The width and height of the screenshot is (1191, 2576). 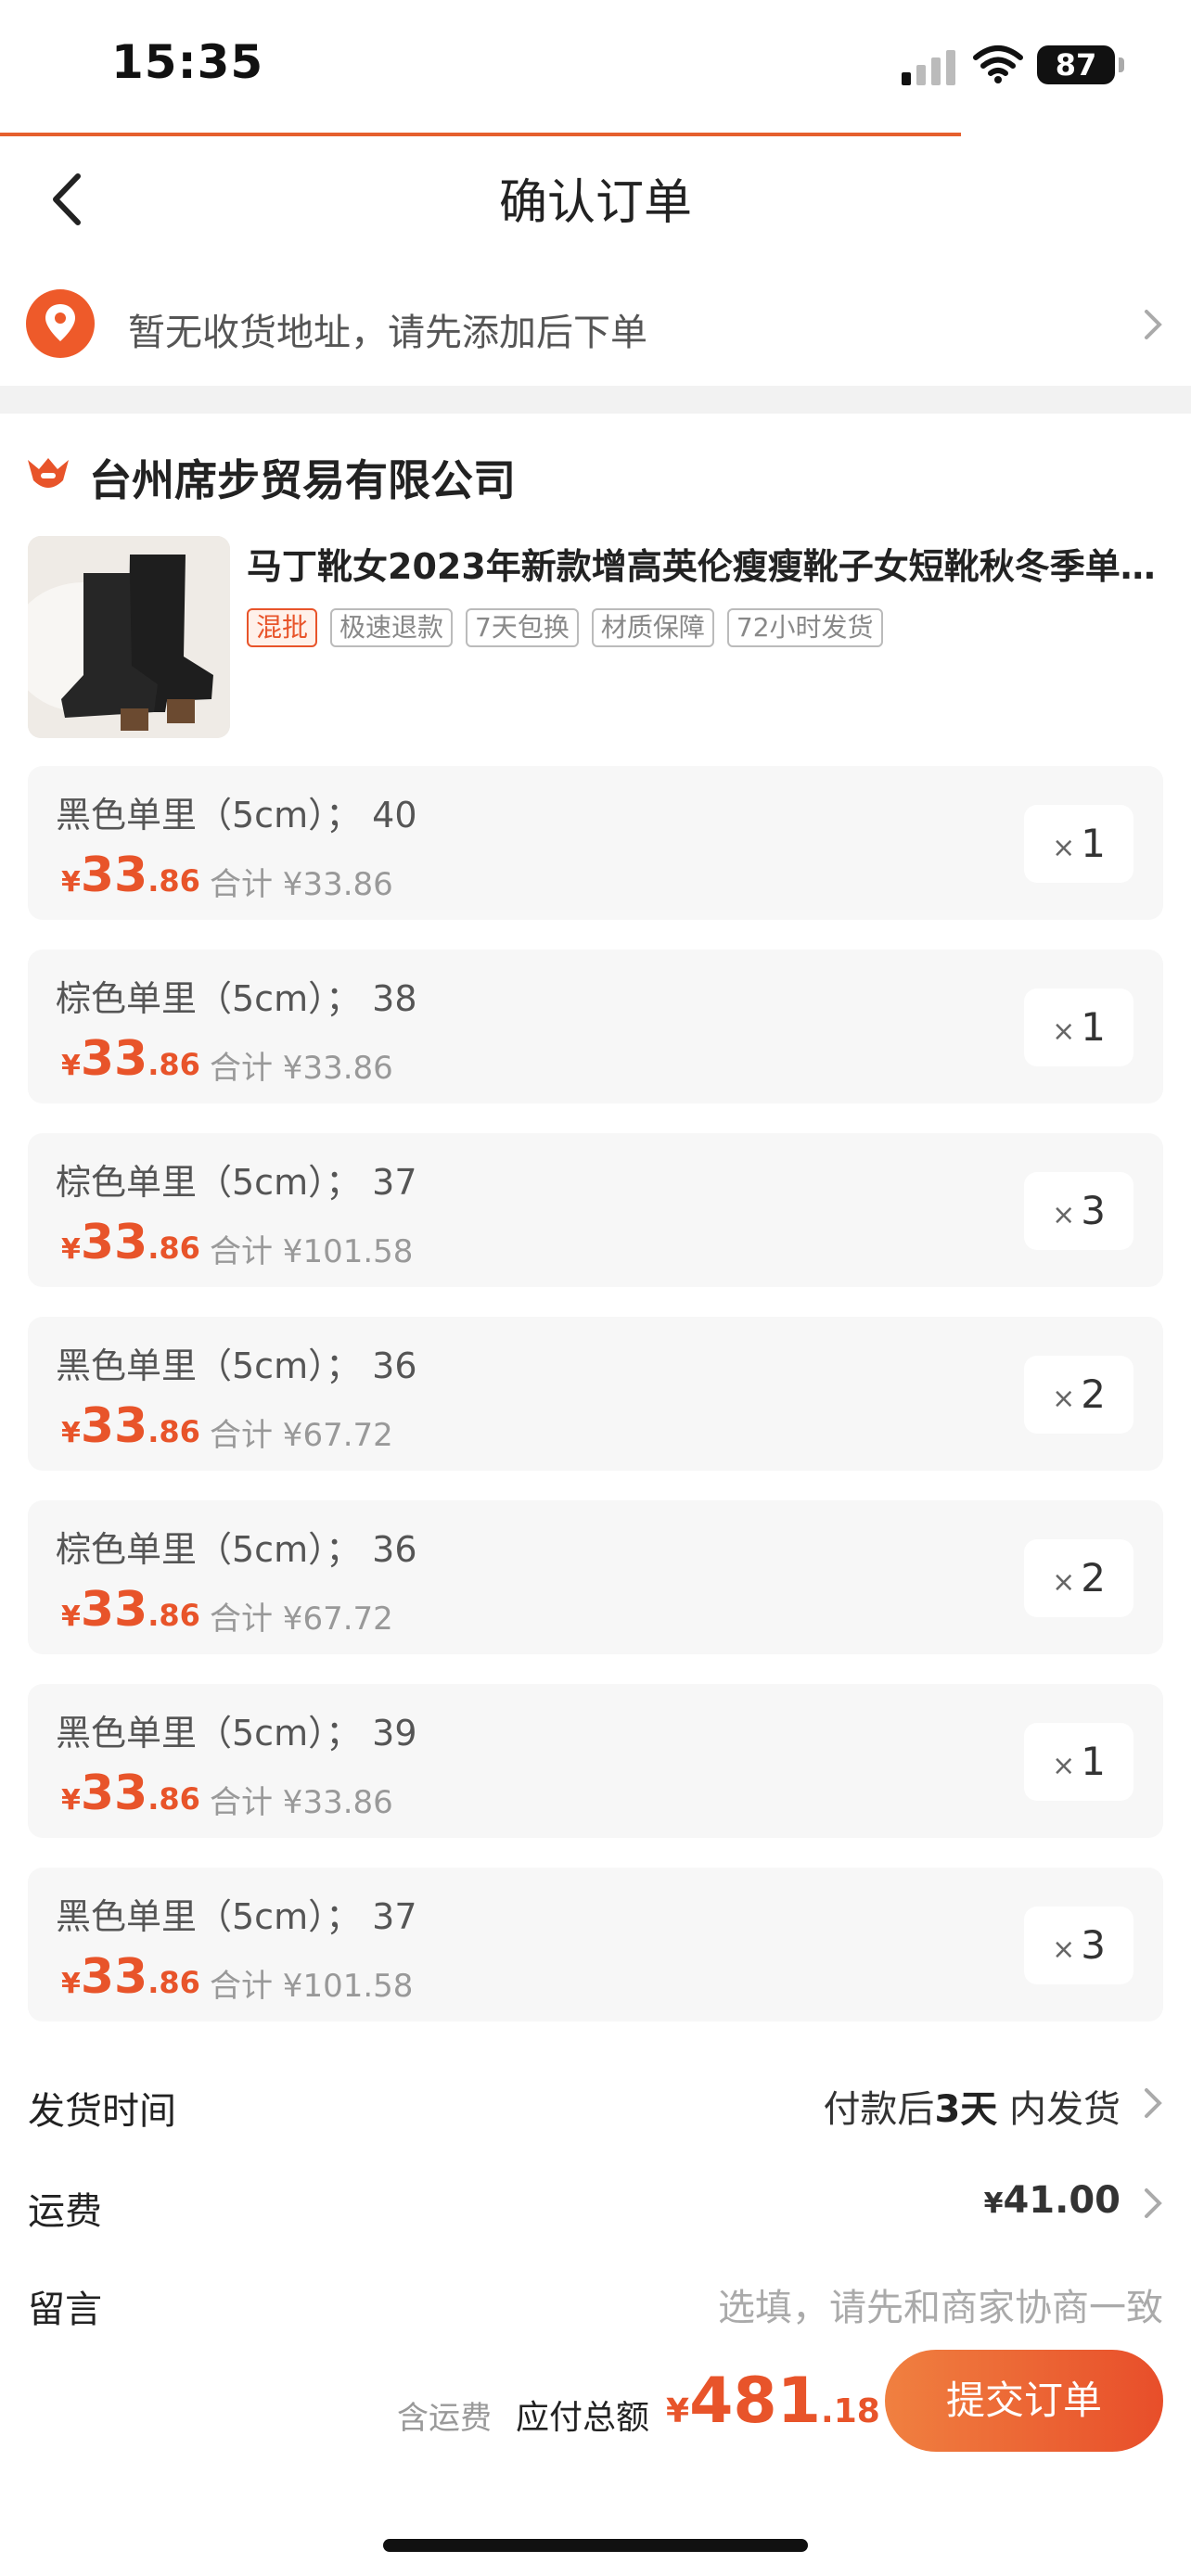 What do you see at coordinates (236, 815) in the screenshot?
I see `sku-spec: 黑色单里（5cm）； 40` at bounding box center [236, 815].